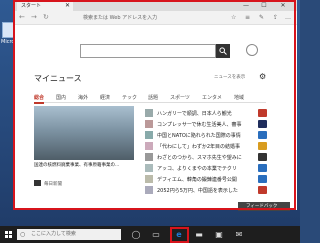 The width and height of the screenshot is (320, 243). What do you see at coordinates (129, 97) in the screenshot?
I see `tab-tech: テック` at bounding box center [129, 97].